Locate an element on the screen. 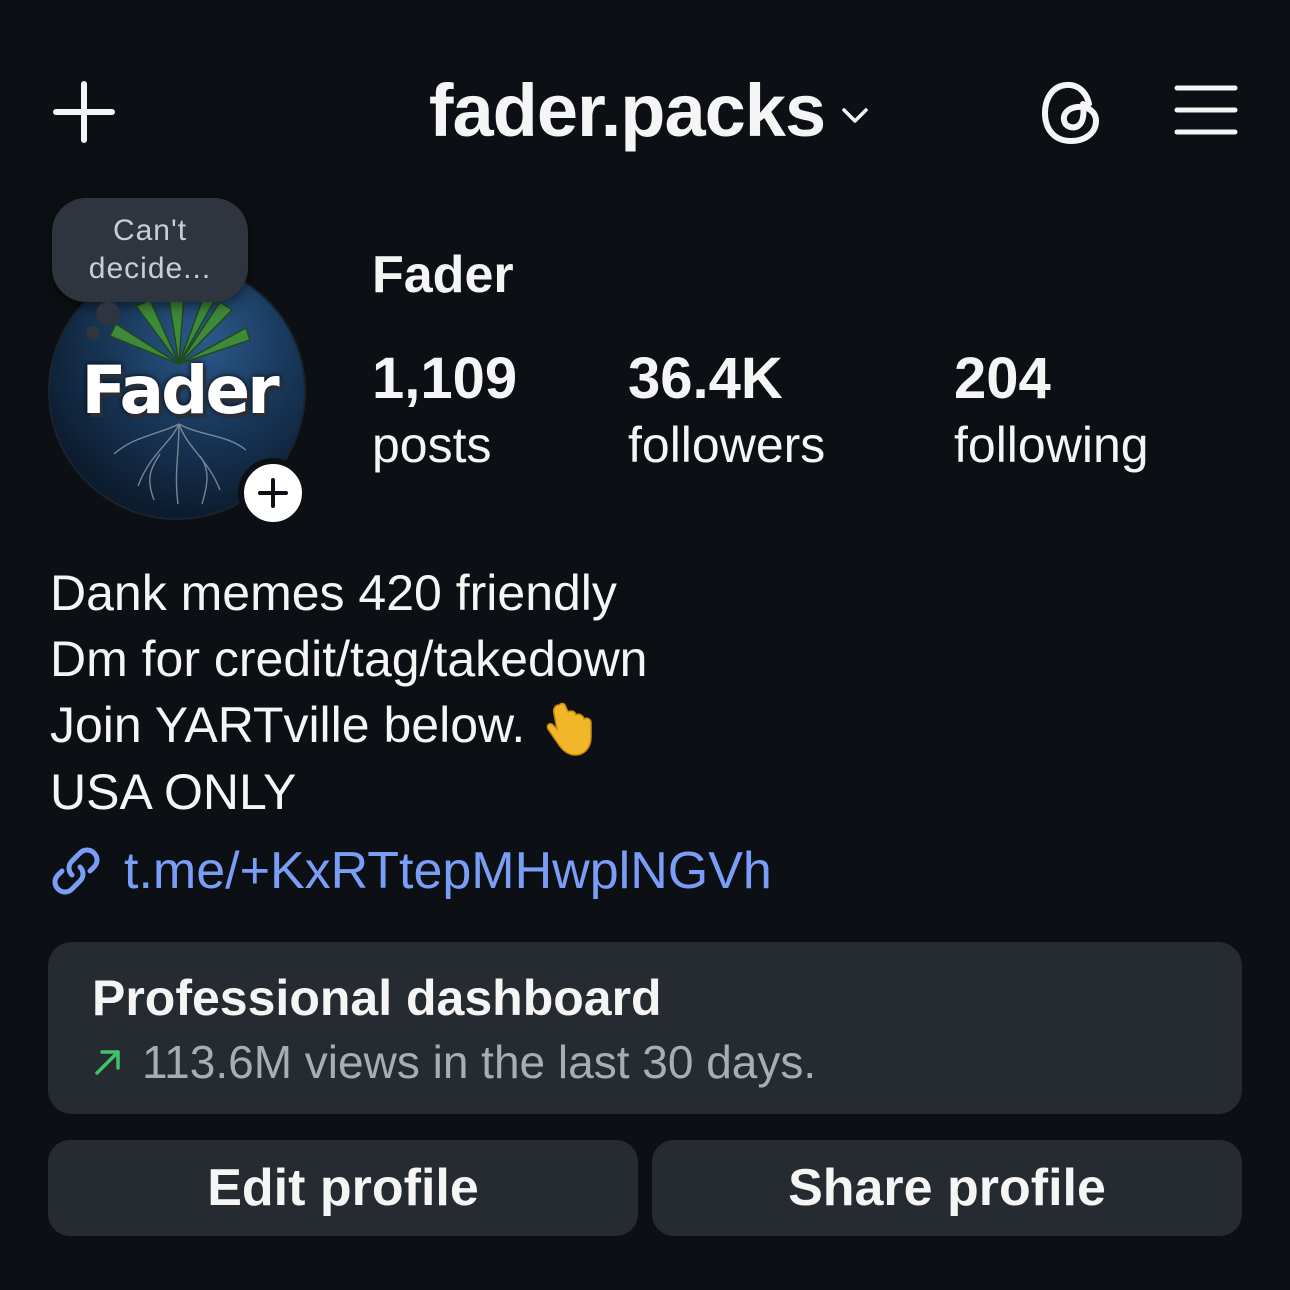 Image resolution: width=1290 pixels, height=1290 pixels. pointing-down-hand-icon is located at coordinates (569, 729).